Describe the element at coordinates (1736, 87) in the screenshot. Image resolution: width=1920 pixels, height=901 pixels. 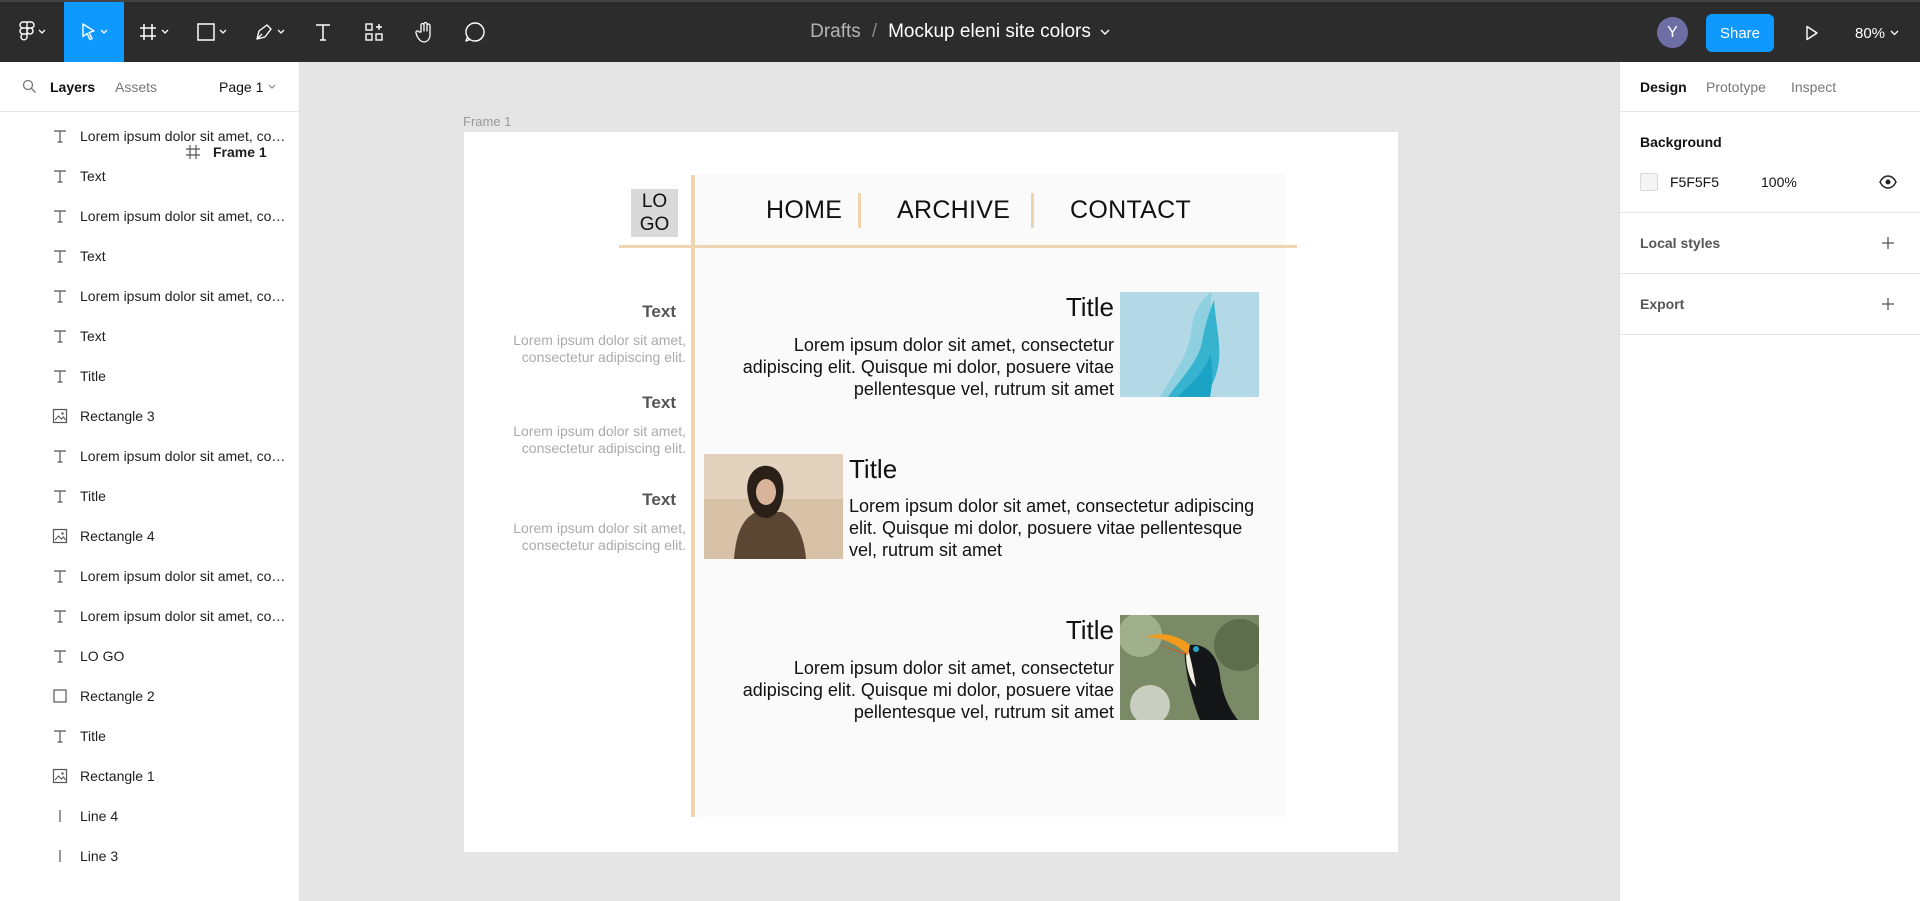
I see `tab-prototype: Prototype` at that location.